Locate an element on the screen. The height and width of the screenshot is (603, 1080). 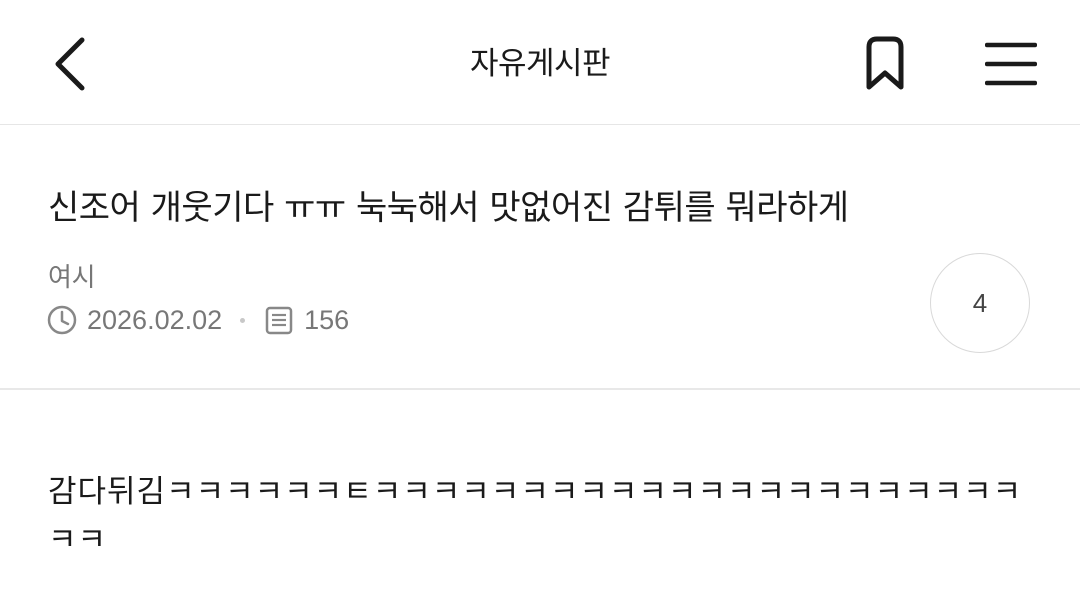
document-icon is located at coordinates (279, 320).